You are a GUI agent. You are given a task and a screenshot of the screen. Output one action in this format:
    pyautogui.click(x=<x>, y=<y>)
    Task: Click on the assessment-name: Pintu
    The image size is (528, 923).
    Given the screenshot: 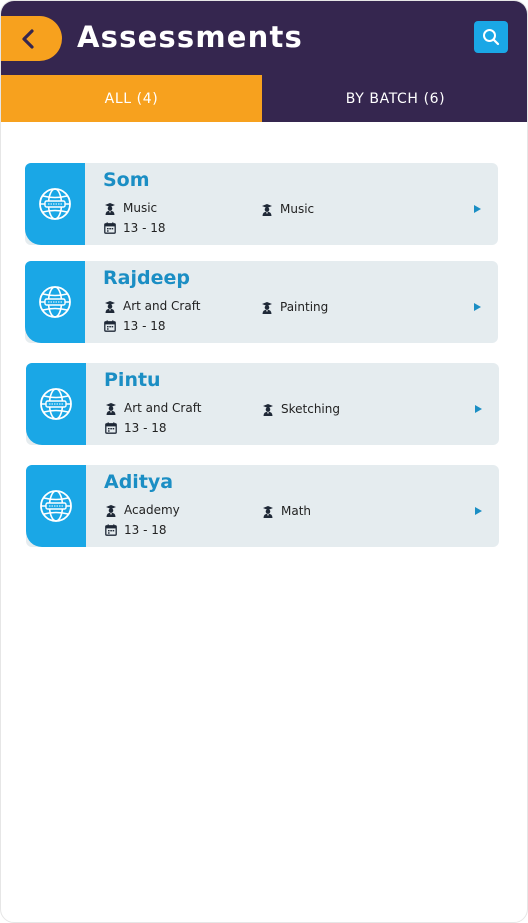 What is the action you would take?
    pyautogui.click(x=132, y=380)
    